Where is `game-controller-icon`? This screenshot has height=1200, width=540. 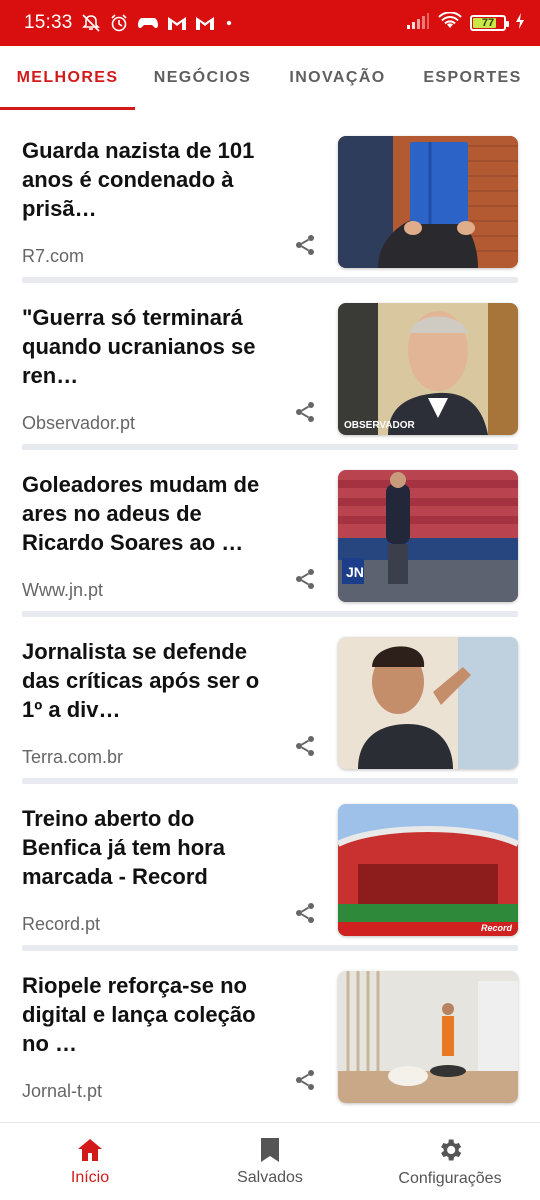
game-controller-icon is located at coordinates (148, 23).